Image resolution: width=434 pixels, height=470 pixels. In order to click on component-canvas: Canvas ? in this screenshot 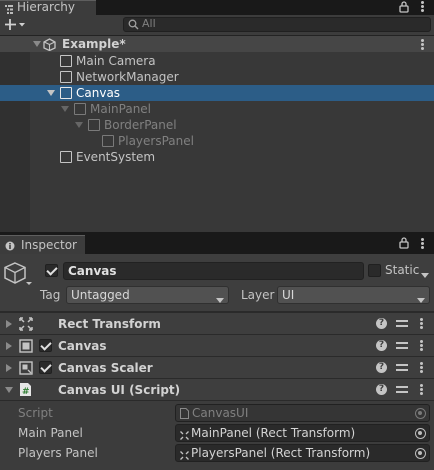, I will do `click(217, 345)`.